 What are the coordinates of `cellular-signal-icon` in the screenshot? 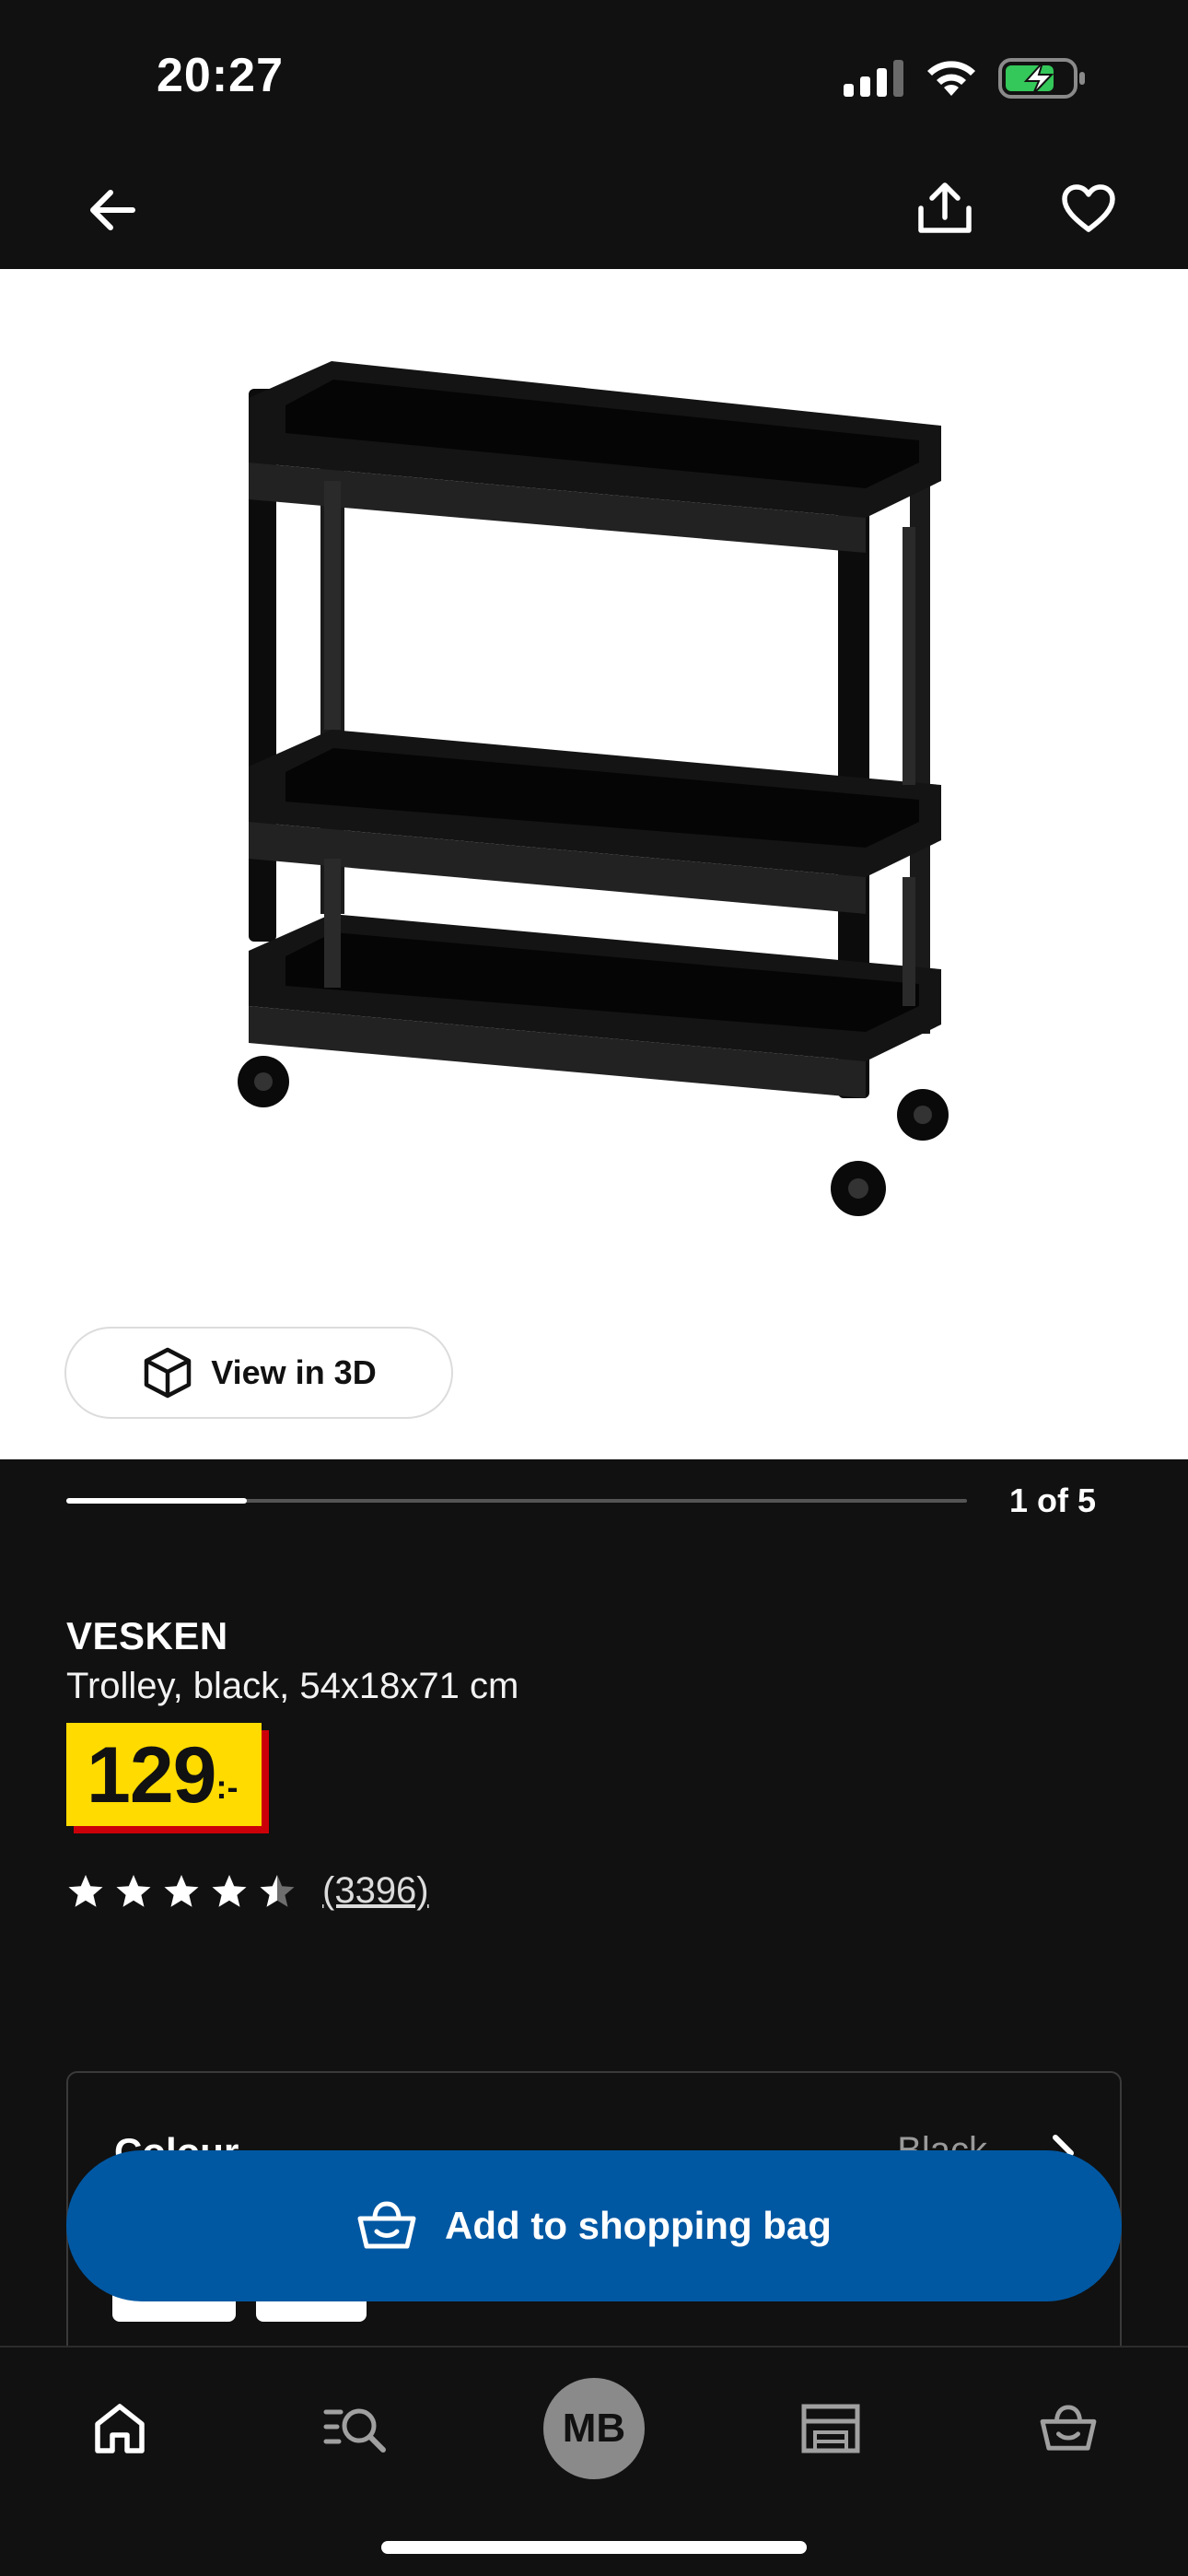 It's located at (874, 80).